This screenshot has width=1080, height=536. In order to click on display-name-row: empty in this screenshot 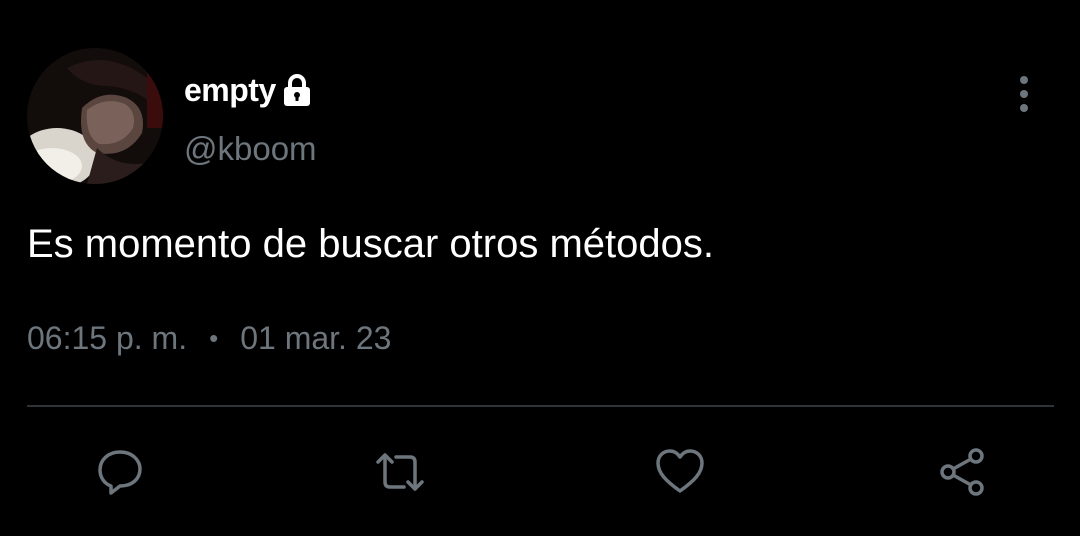, I will do `click(248, 90)`.